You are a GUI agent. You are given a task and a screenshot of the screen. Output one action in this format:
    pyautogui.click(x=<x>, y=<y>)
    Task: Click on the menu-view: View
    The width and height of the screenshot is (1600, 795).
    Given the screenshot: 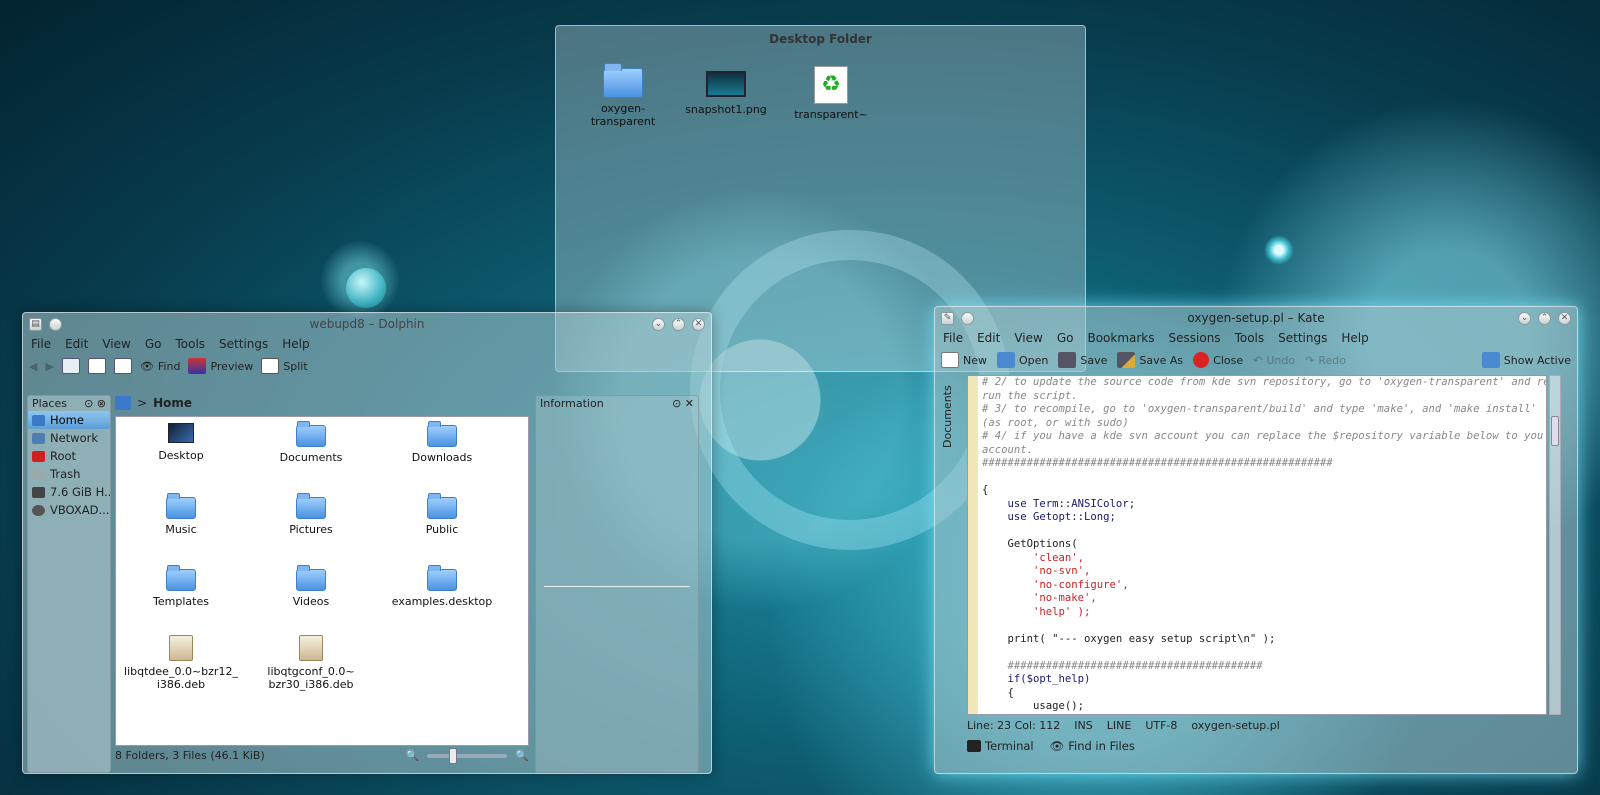 What is the action you would take?
    pyautogui.click(x=116, y=344)
    